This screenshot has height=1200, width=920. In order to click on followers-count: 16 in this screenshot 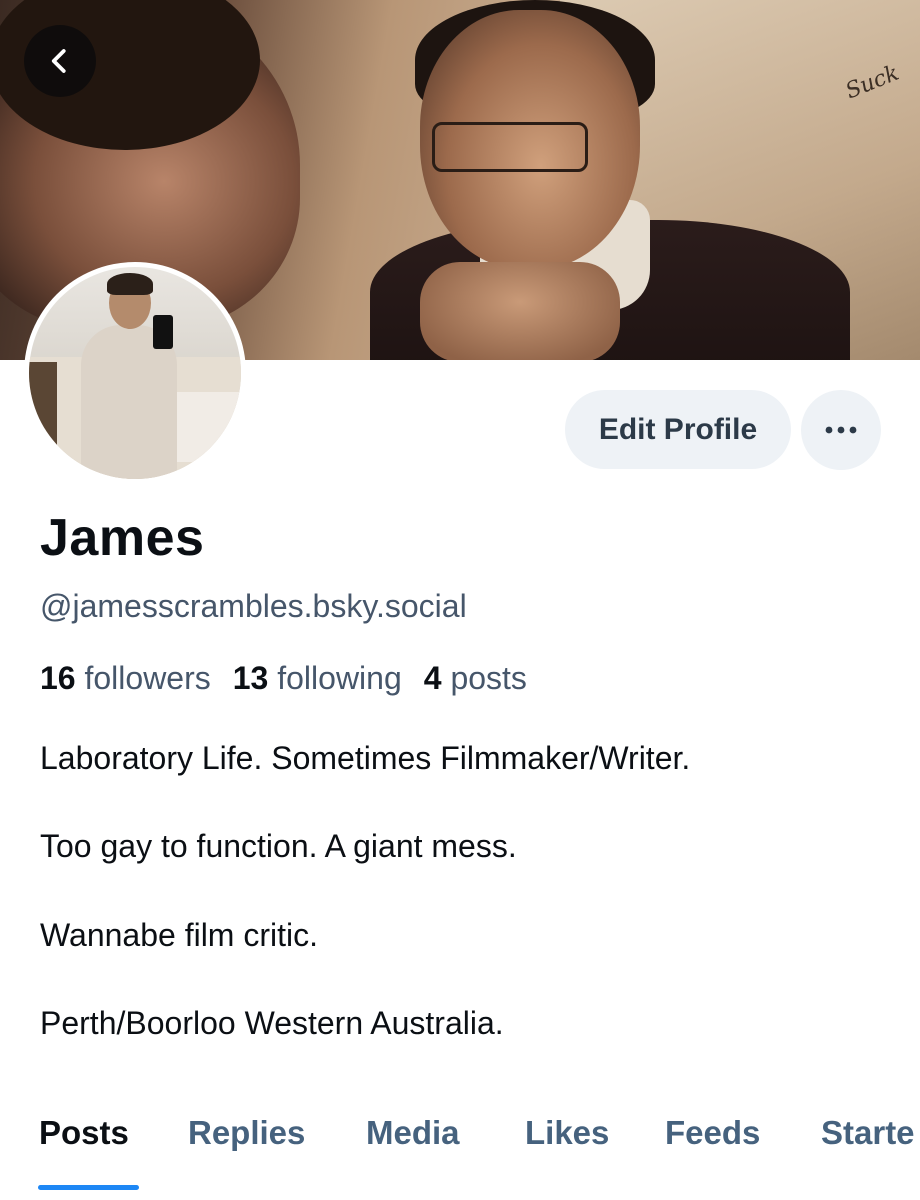, I will do `click(58, 678)`.